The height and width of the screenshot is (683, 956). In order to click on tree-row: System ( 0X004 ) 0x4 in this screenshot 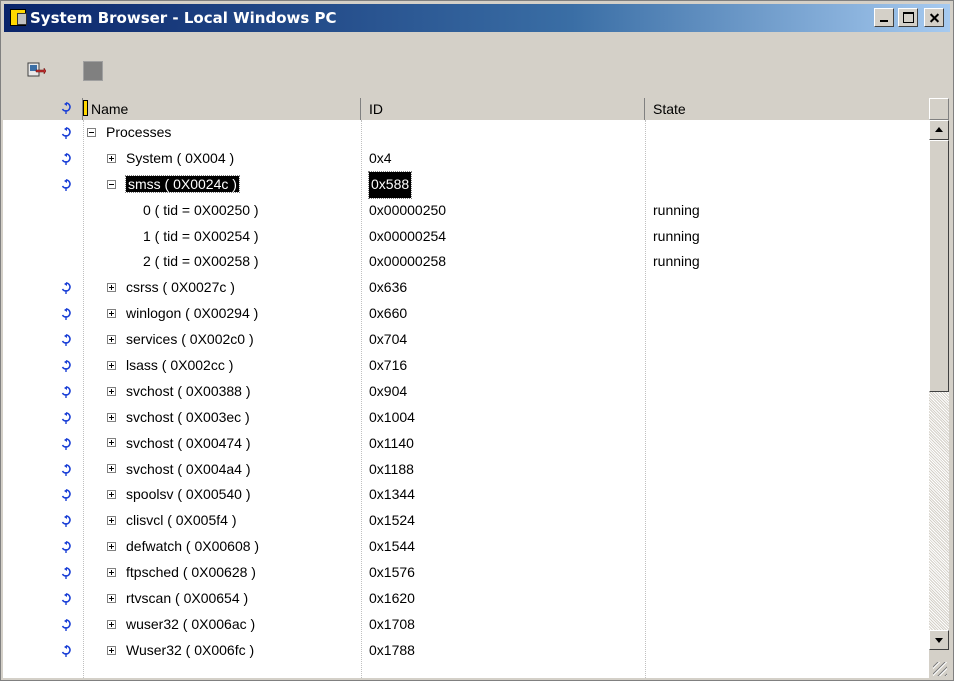, I will do `click(466, 159)`.